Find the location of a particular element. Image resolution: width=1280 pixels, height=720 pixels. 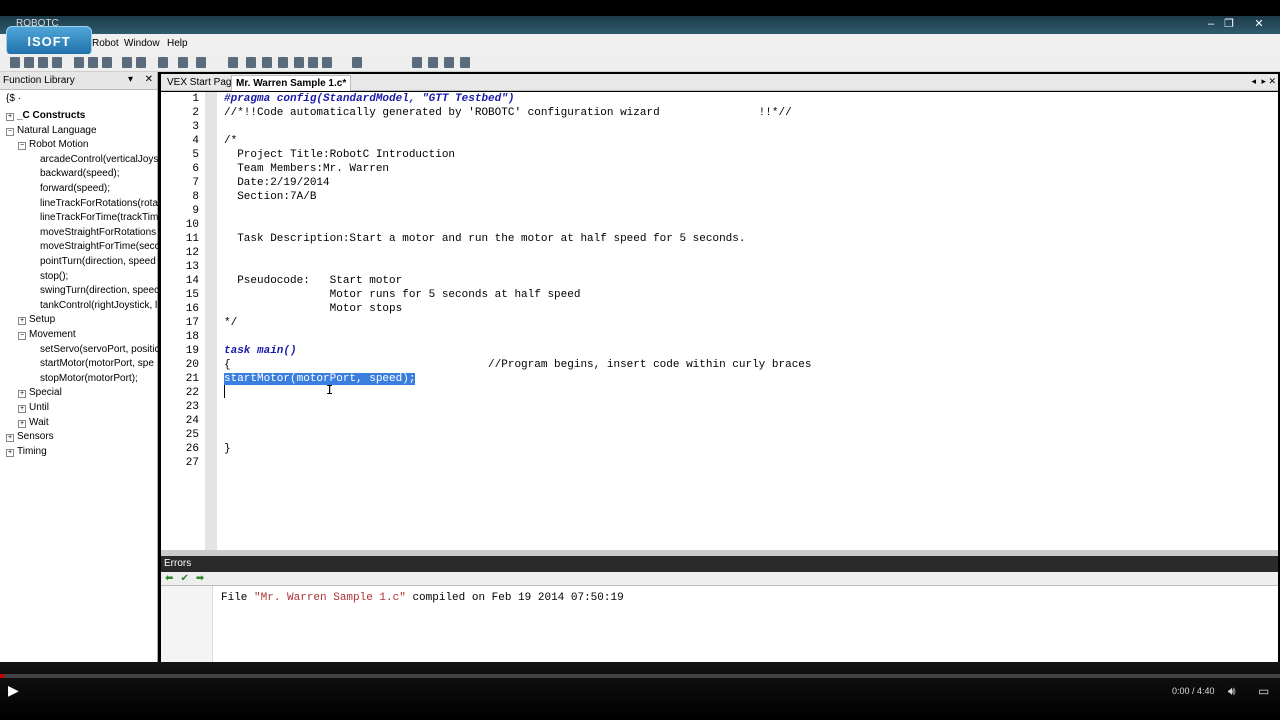

new-file-icon is located at coordinates (15, 62).